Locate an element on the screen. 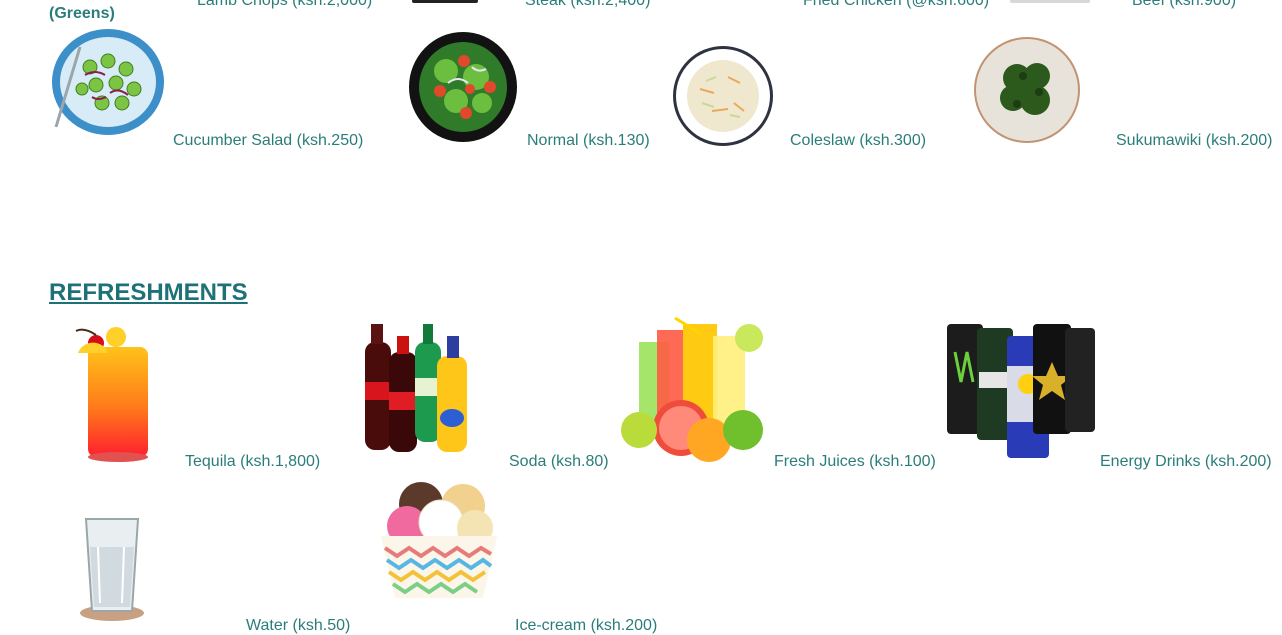 The width and height of the screenshot is (1282, 635). greens-category-label: (Greens) is located at coordinates (82, 13).